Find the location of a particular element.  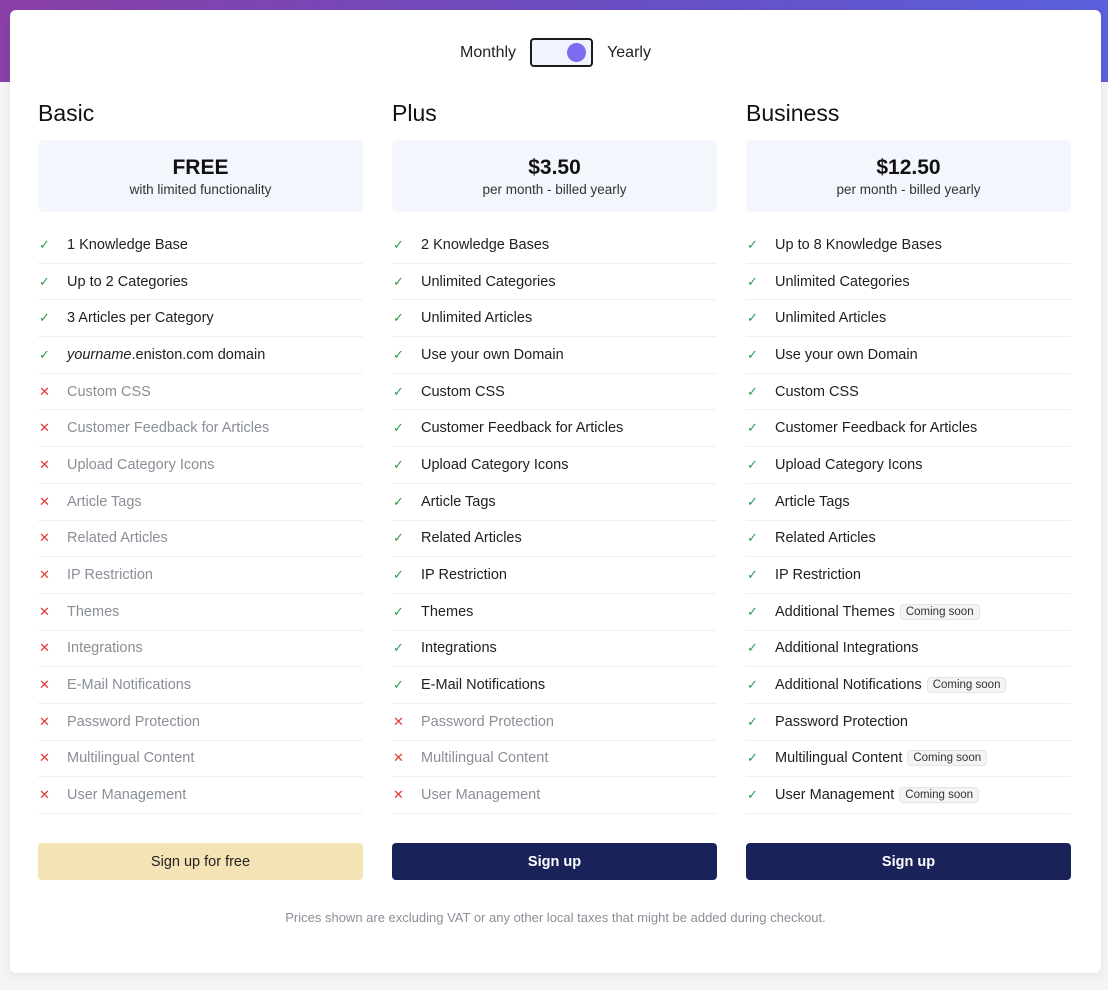

yearly-label: Yearly is located at coordinates (629, 53).